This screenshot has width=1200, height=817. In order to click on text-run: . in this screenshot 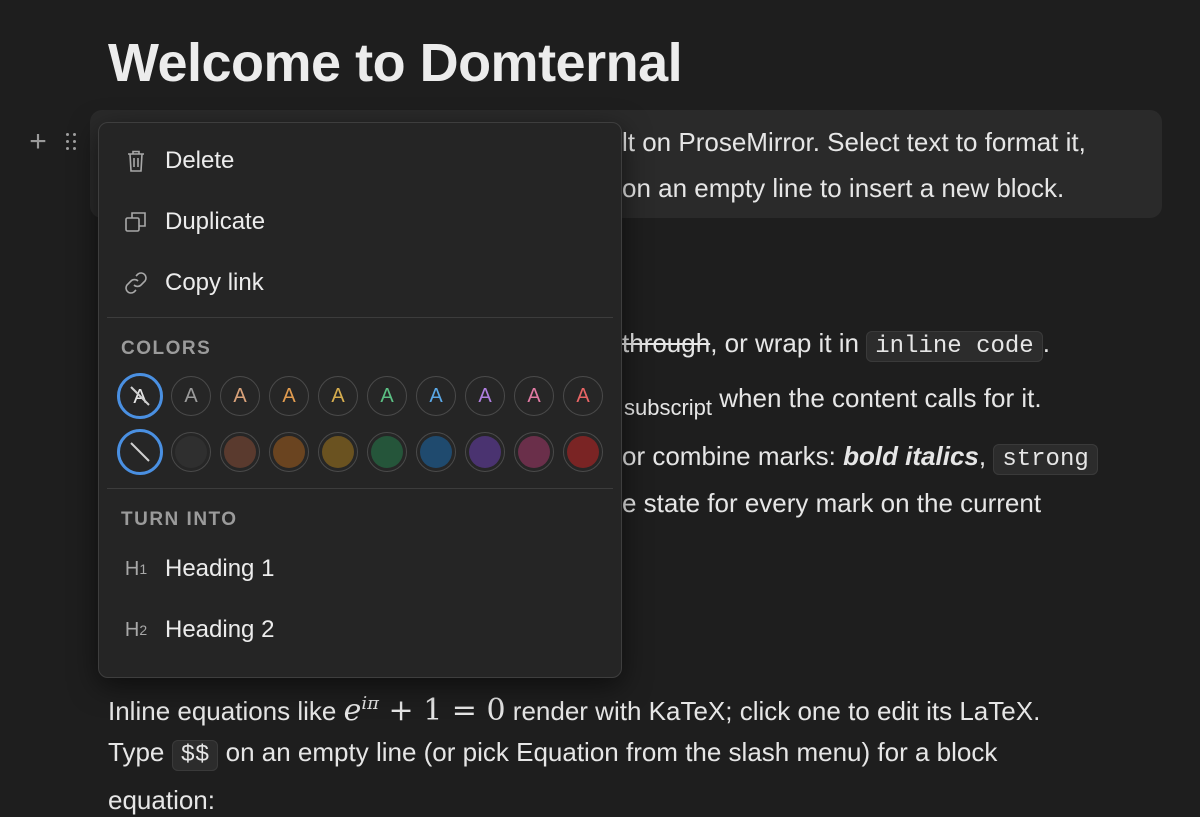, I will do `click(1046, 343)`.